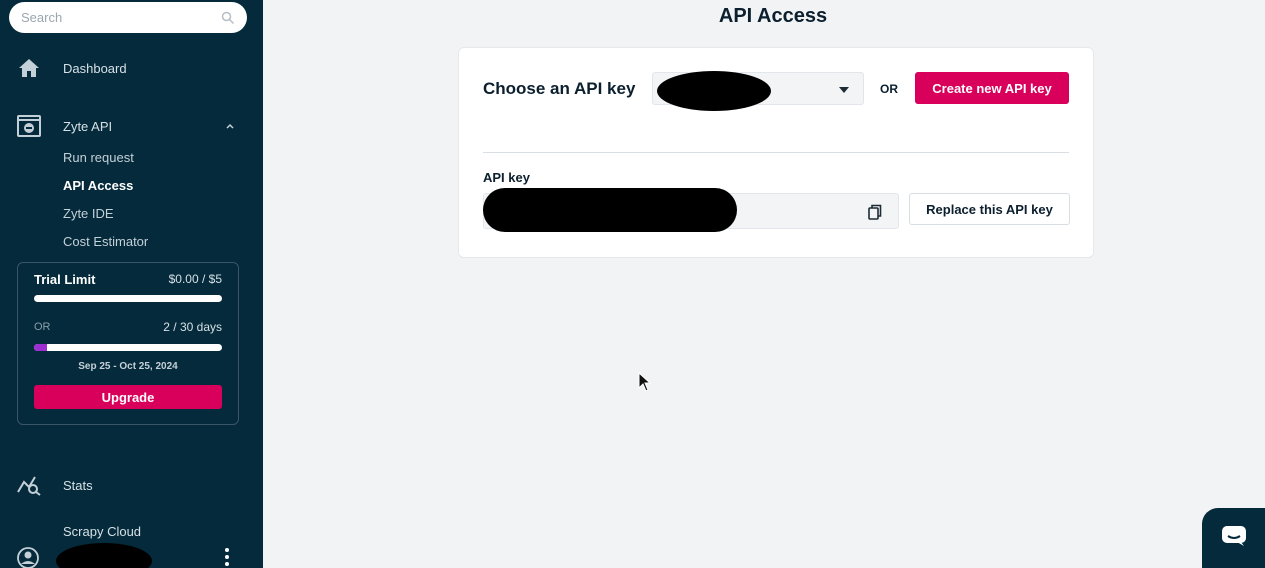 The height and width of the screenshot is (568, 1265). Describe the element at coordinates (610, 210) in the screenshot. I see `redacted-api-key` at that location.